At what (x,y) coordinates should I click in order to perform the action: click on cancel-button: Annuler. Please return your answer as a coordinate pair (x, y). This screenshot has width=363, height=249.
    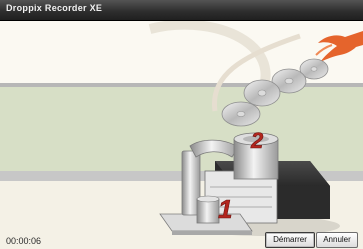
    Looking at the image, I should click on (337, 240).